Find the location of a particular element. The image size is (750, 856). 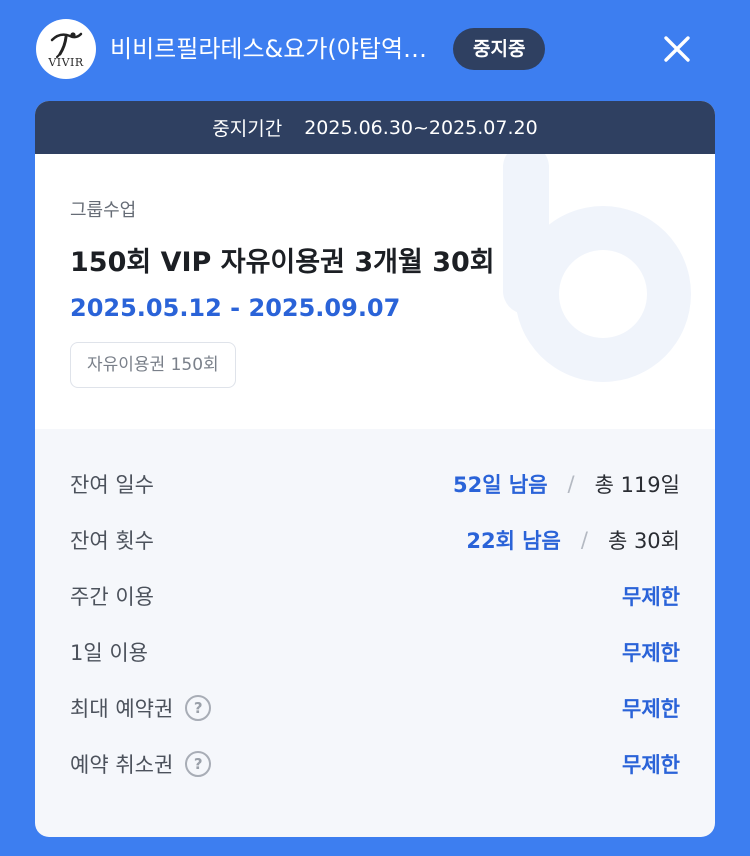

close-button is located at coordinates (677, 49).